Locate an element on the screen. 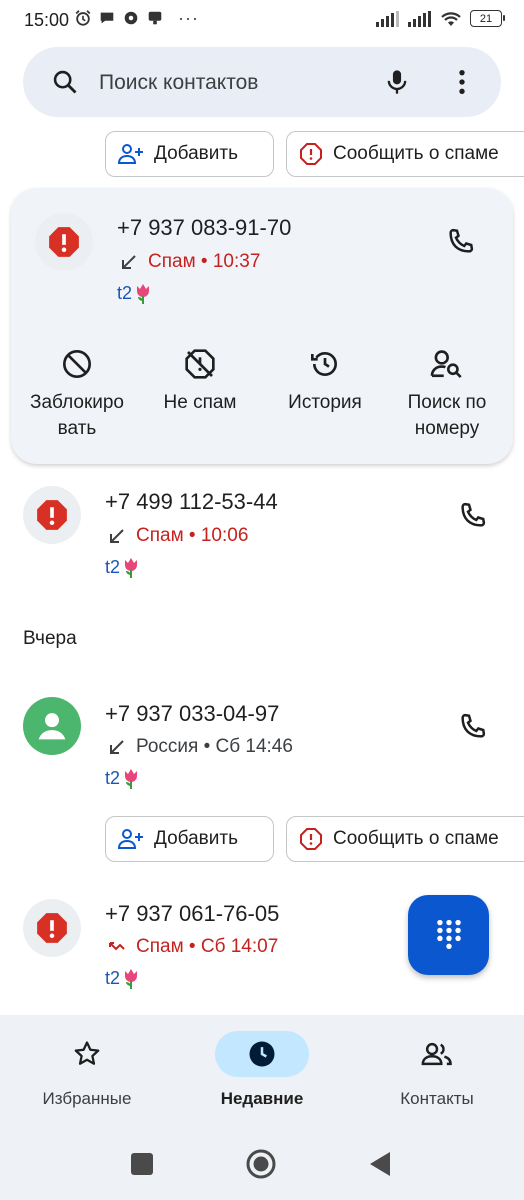  back-triangle-icon is located at coordinates (380, 1164).